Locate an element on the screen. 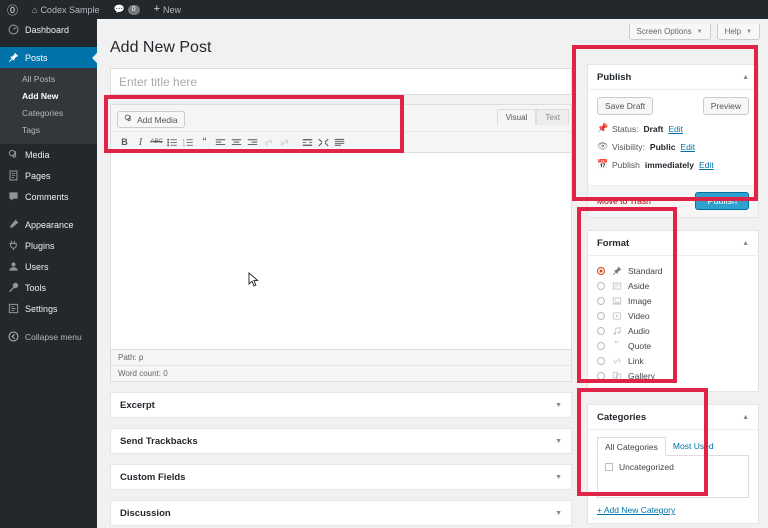 The height and width of the screenshot is (528, 768). sidebar-item-users: Users is located at coordinates (48, 266).